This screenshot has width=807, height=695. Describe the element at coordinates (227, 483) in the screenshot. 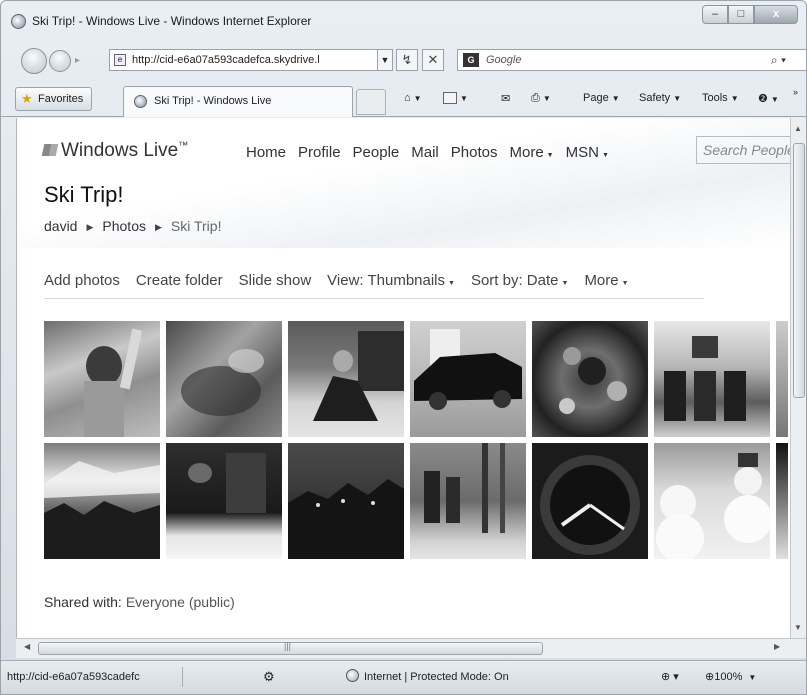

I see `dark-room-image` at that location.